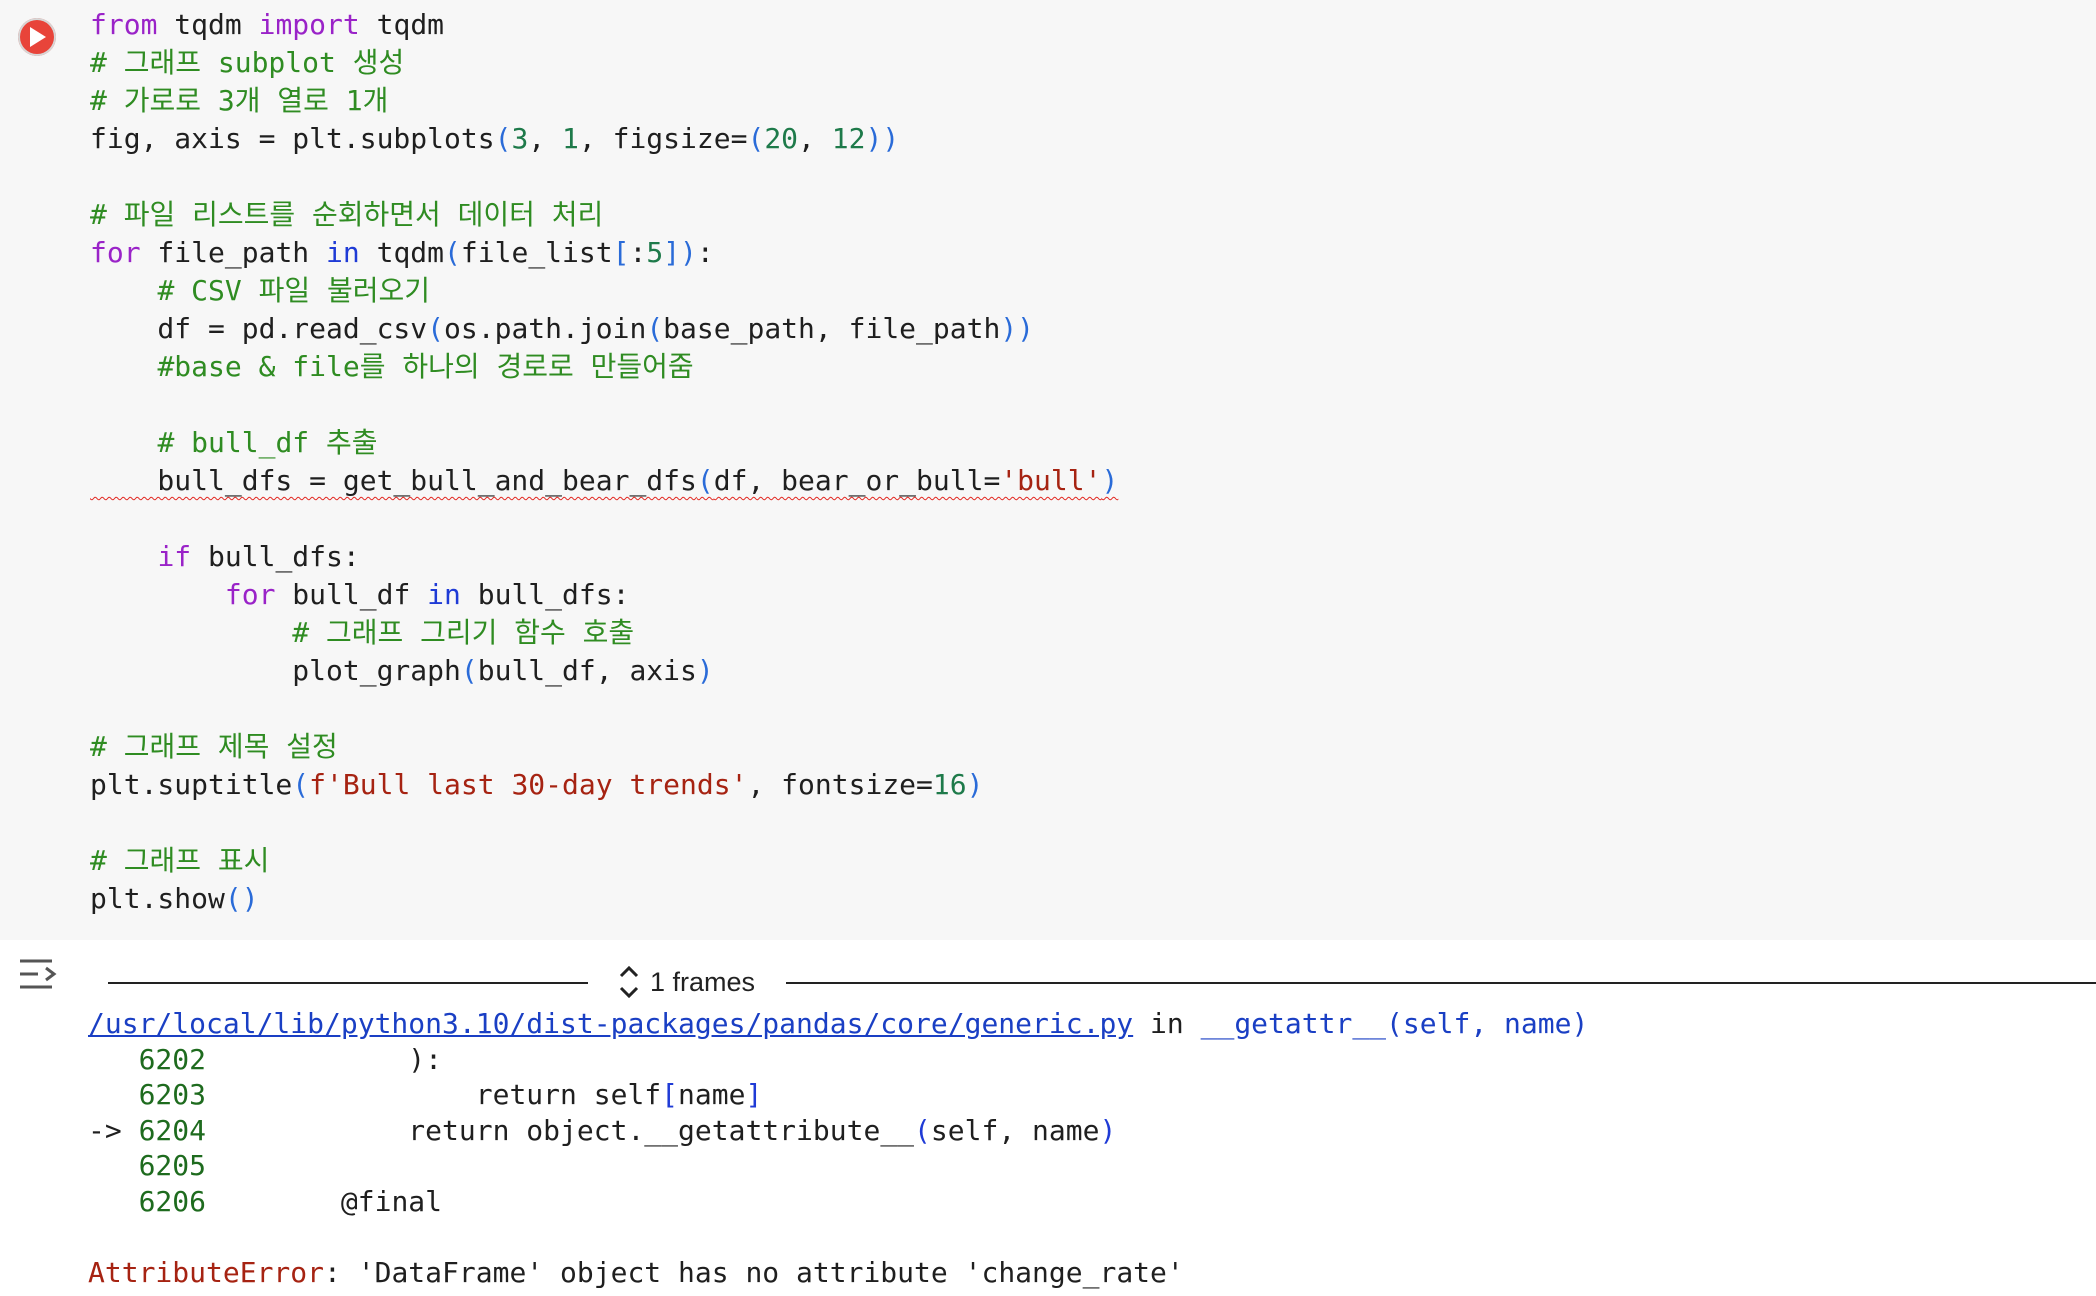 This screenshot has width=2096, height=1296. What do you see at coordinates (815, 138) in the screenshot?
I see `code-token: ,` at bounding box center [815, 138].